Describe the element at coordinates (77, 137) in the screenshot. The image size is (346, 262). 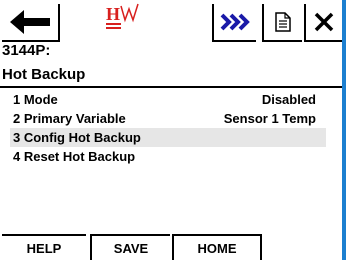
I see `menu-item-label: 3 Config Hot Backup` at that location.